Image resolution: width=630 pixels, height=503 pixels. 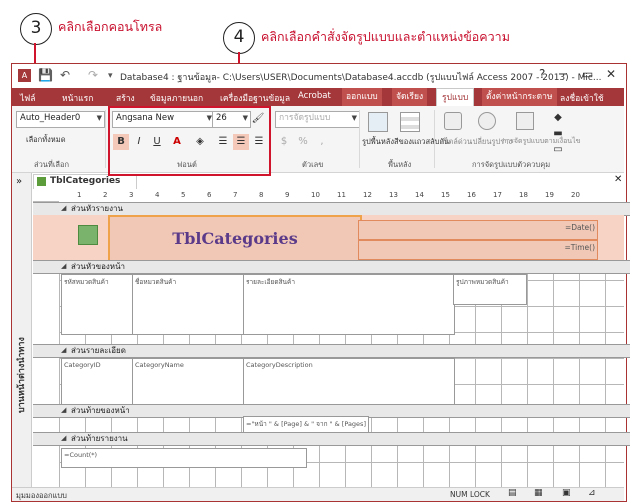 I want to click on object-selector: Auto_Header0 ▼, so click(x=60, y=119).